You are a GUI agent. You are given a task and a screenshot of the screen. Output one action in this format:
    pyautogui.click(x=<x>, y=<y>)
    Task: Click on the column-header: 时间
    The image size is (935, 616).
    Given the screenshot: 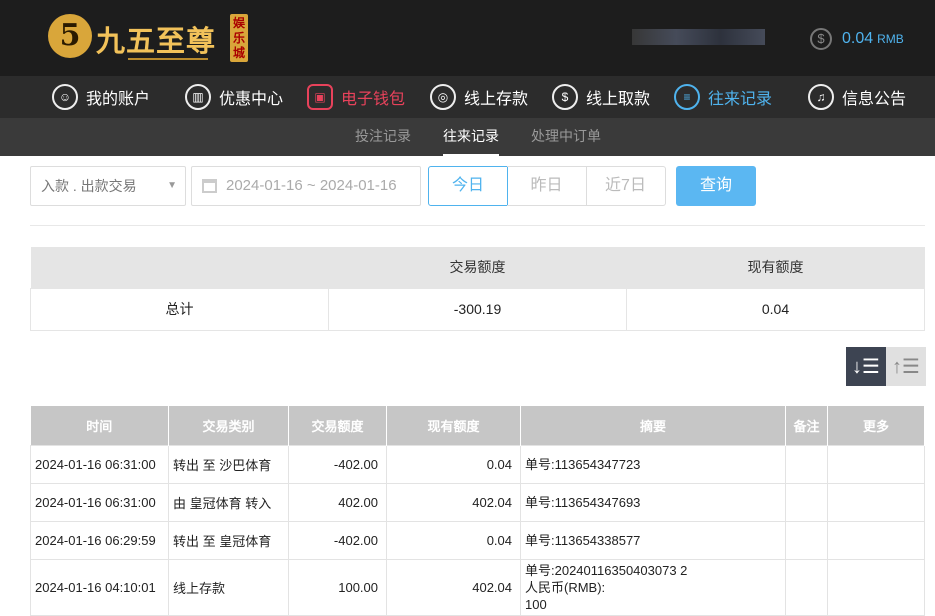 What is the action you would take?
    pyautogui.click(x=99, y=425)
    